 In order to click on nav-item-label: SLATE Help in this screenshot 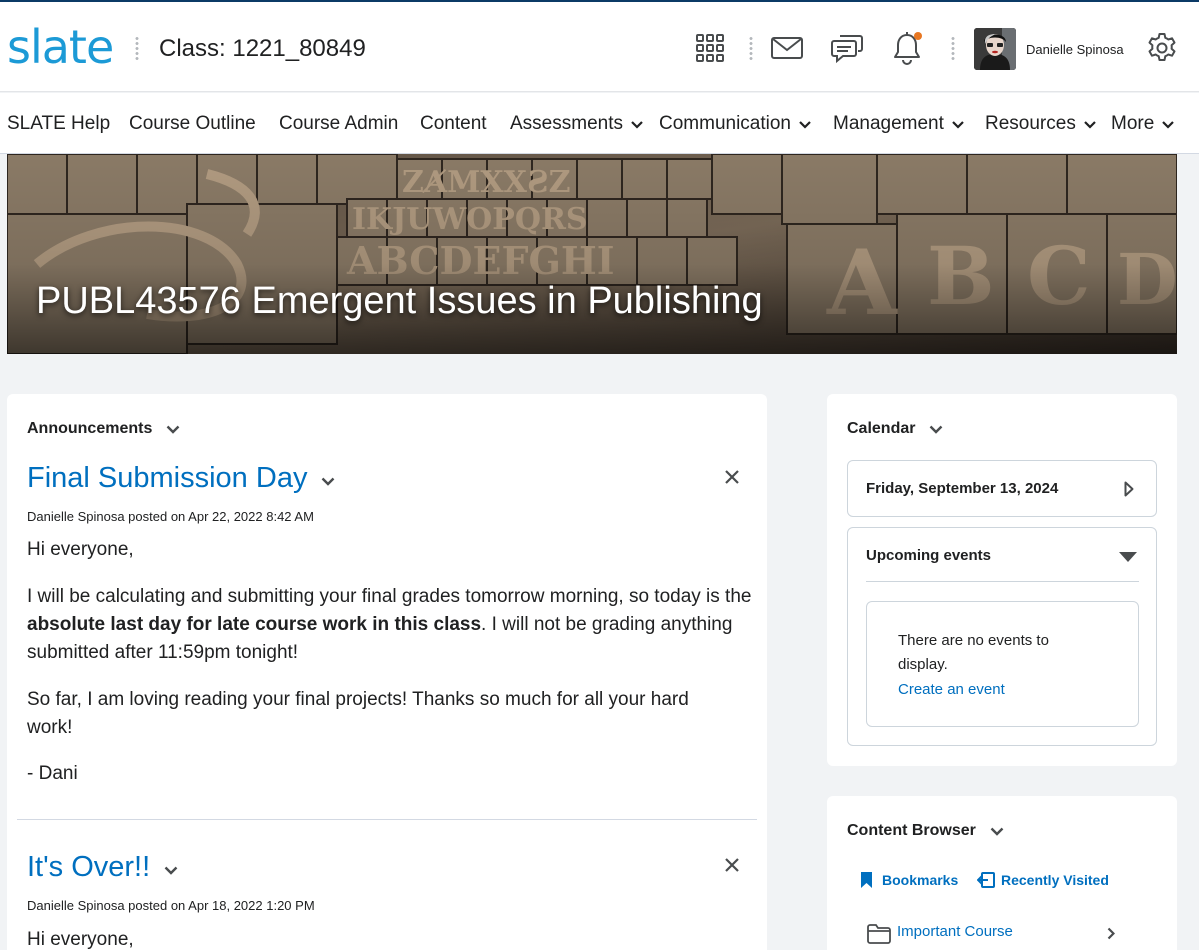, I will do `click(59, 123)`.